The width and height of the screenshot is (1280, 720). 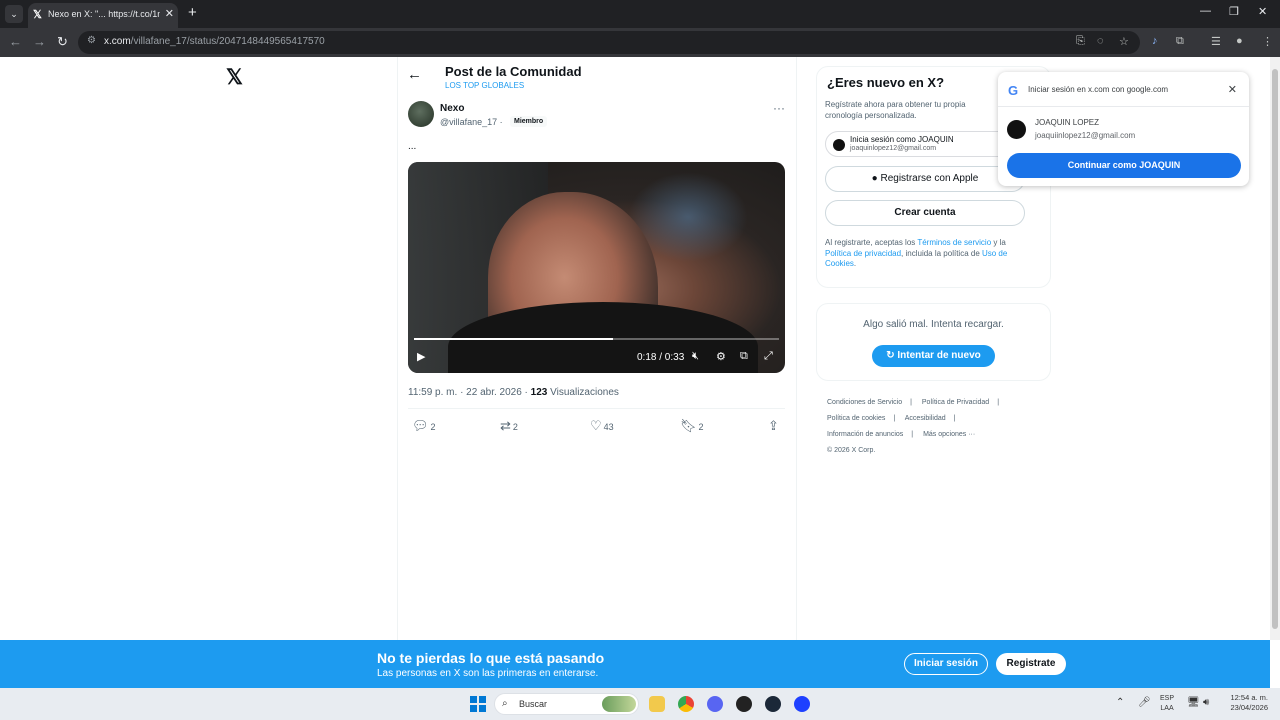 I want to click on like-count: 43, so click(x=608, y=427).